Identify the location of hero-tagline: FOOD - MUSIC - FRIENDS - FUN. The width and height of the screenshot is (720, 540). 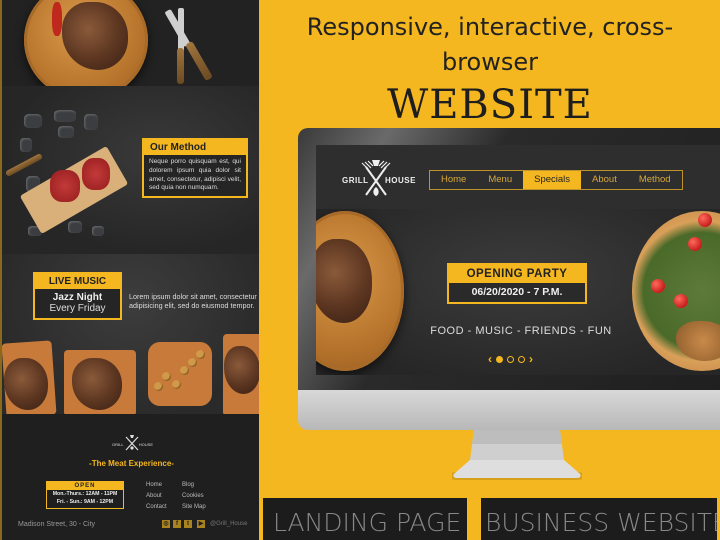
(521, 331).